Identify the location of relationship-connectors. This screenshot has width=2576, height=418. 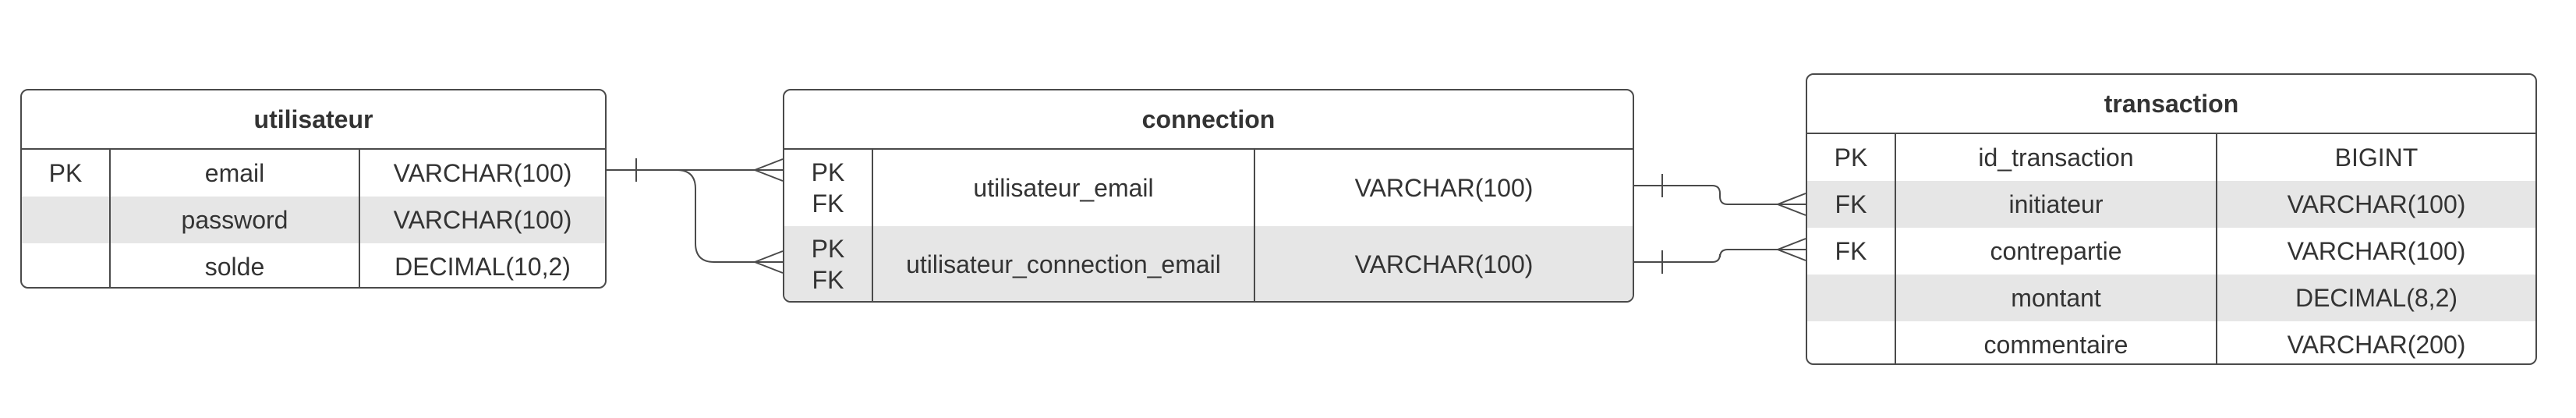
(1206, 216).